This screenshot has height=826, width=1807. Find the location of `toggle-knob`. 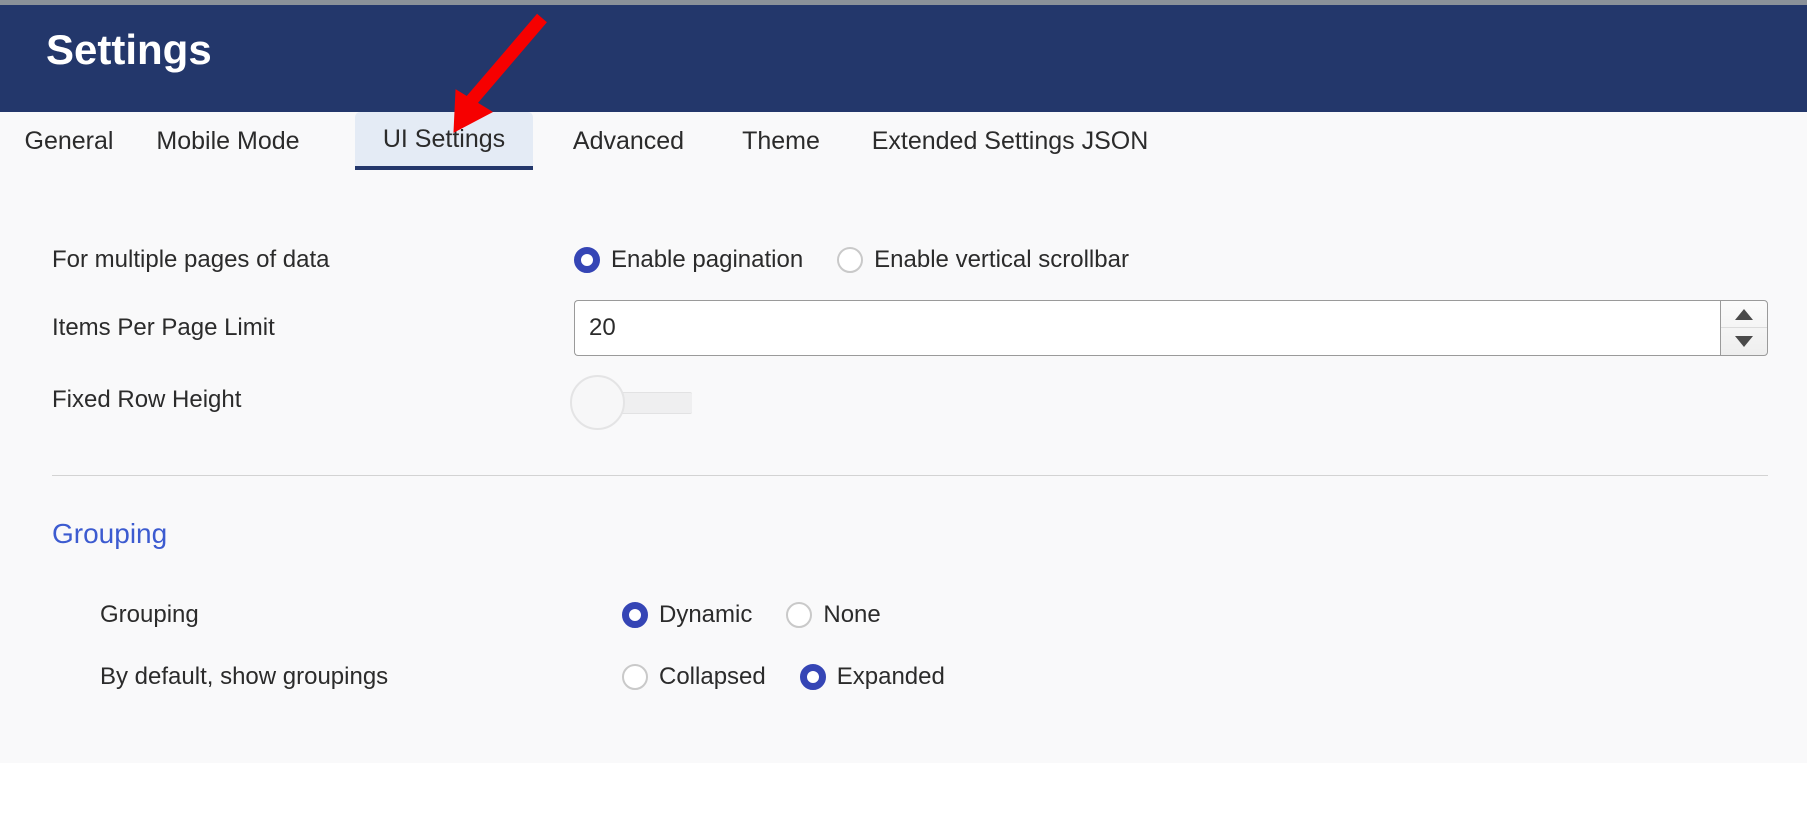

toggle-knob is located at coordinates (597, 402).